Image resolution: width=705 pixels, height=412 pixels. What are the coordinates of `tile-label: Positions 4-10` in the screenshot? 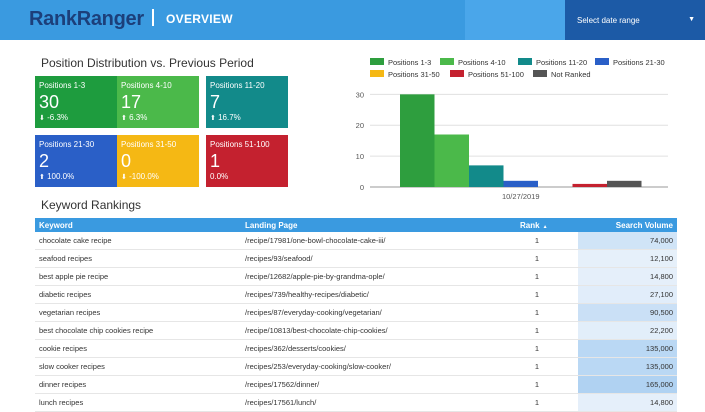 It's located at (146, 85).